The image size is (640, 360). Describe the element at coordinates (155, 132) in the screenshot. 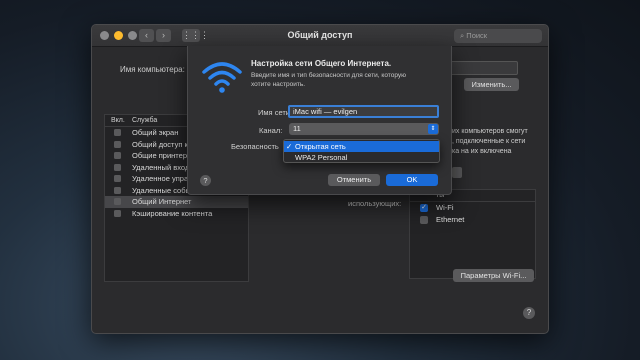

I see `service-label: Общий экран` at that location.